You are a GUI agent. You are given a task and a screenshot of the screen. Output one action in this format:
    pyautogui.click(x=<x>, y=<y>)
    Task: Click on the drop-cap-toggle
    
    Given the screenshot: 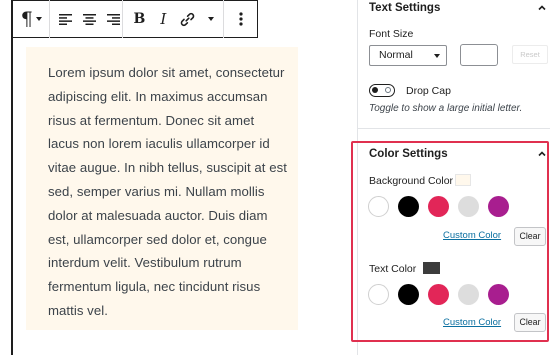 What is the action you would take?
    pyautogui.click(x=382, y=90)
    